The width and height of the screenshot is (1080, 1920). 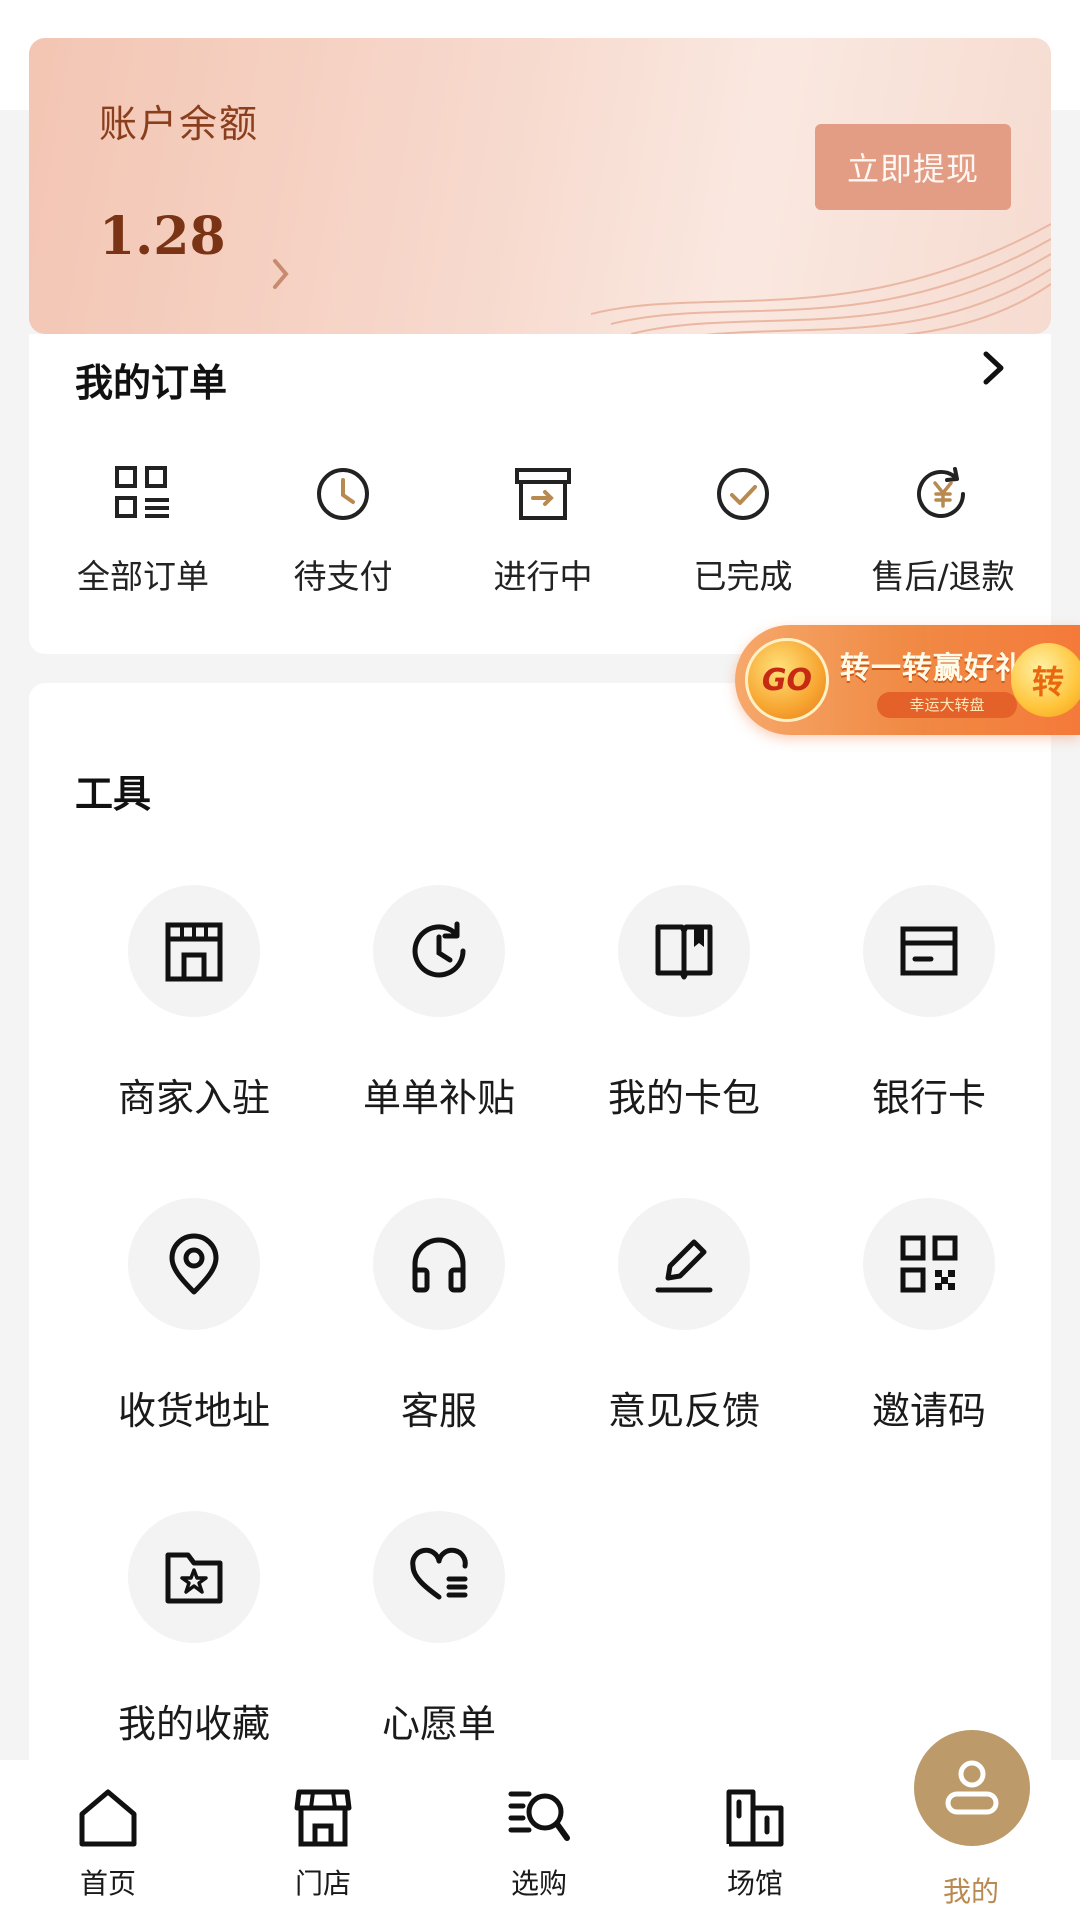 I want to click on wave-decoration, so click(x=821, y=278).